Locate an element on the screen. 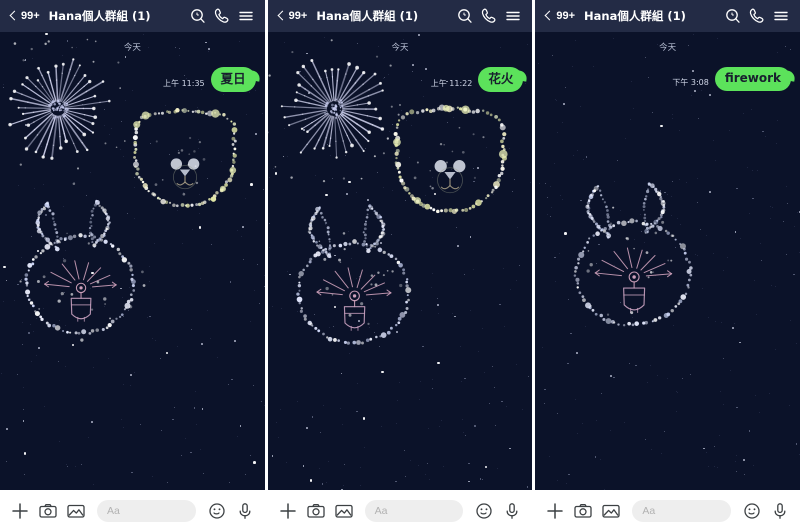 This screenshot has height=532, width=800. chat-input-bar-2: Aa is located at coordinates (400, 511).